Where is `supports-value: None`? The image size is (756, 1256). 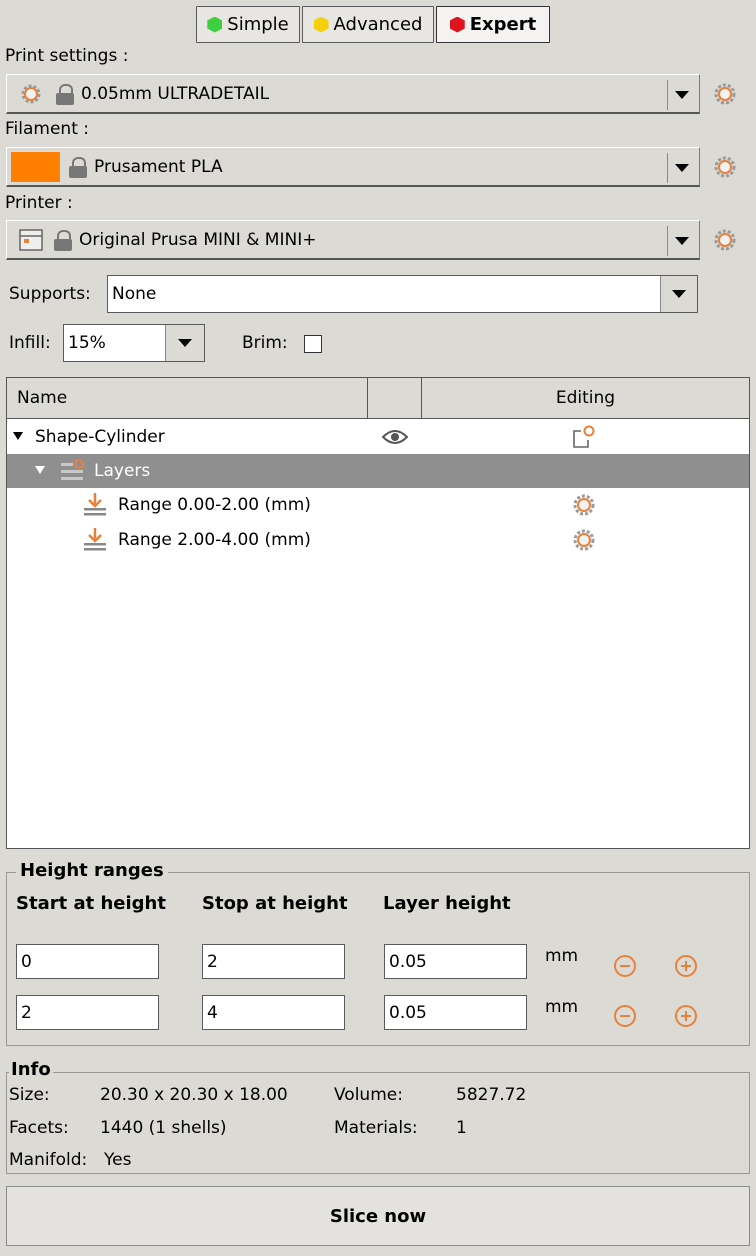 supports-value: None is located at coordinates (134, 294).